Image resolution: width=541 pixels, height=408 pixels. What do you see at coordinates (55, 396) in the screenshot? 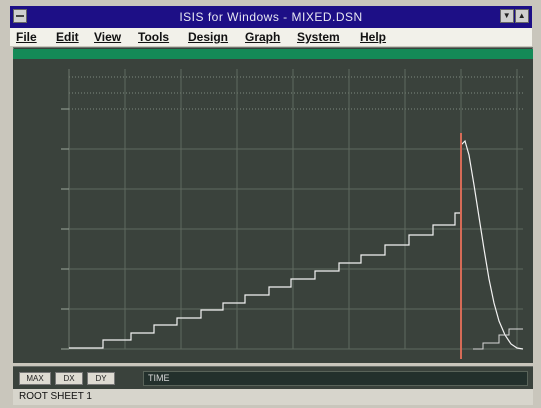
I see `sheet-status: ROOT SHEET 1` at bounding box center [55, 396].